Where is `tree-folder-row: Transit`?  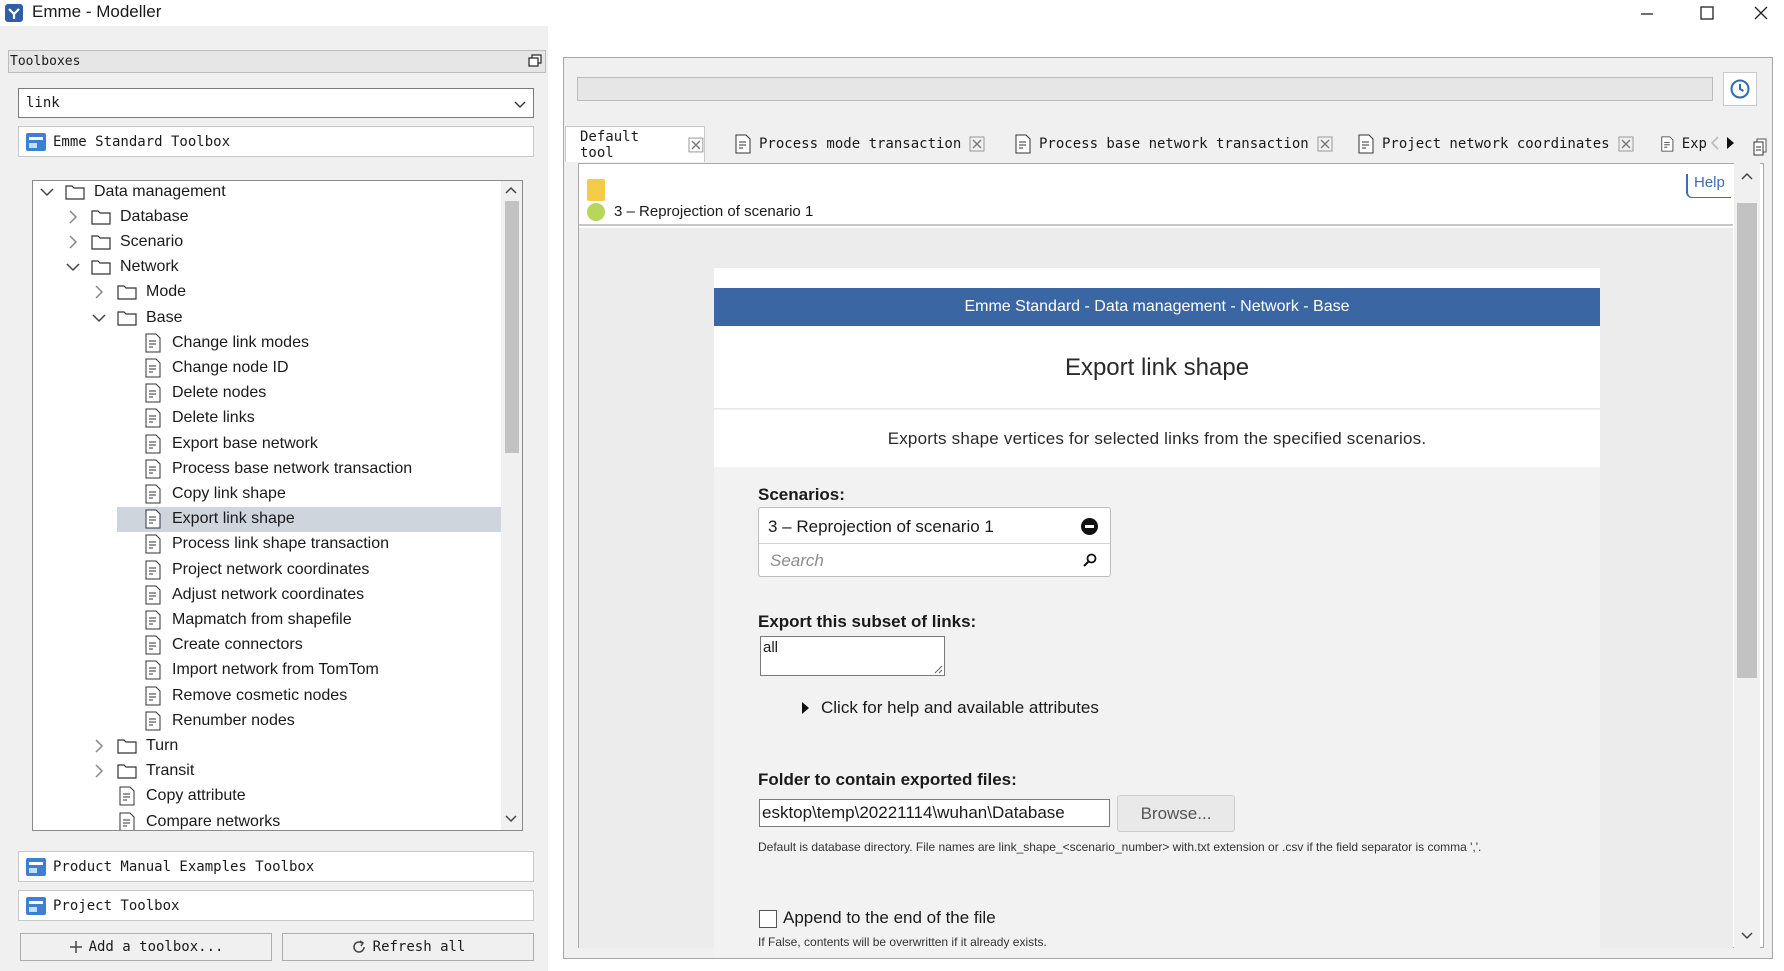 tree-folder-row: Transit is located at coordinates (142, 771).